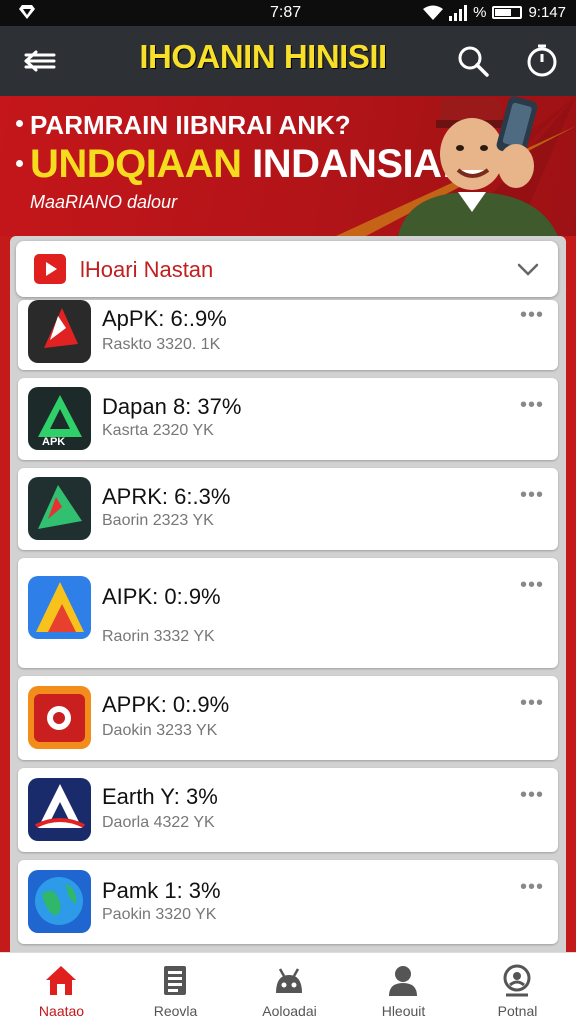 This screenshot has width=576, height=1024. I want to click on banner-line-3: MaaRIANO dalour, so click(104, 202).